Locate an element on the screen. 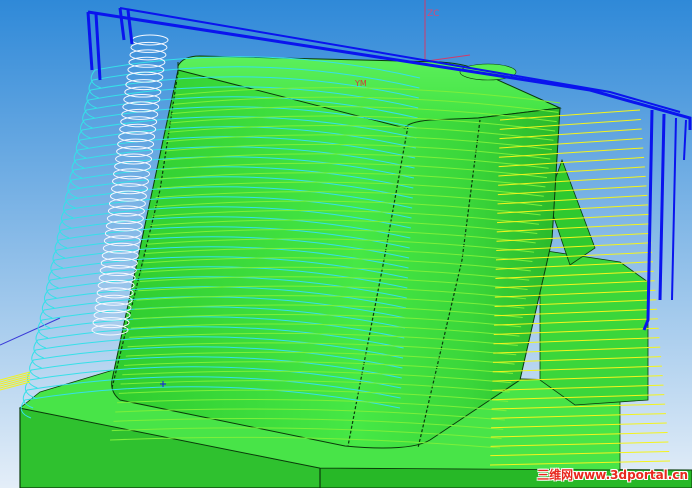 This screenshot has width=692, height=488. ym-axis-label: YM is located at coordinates (361, 83).